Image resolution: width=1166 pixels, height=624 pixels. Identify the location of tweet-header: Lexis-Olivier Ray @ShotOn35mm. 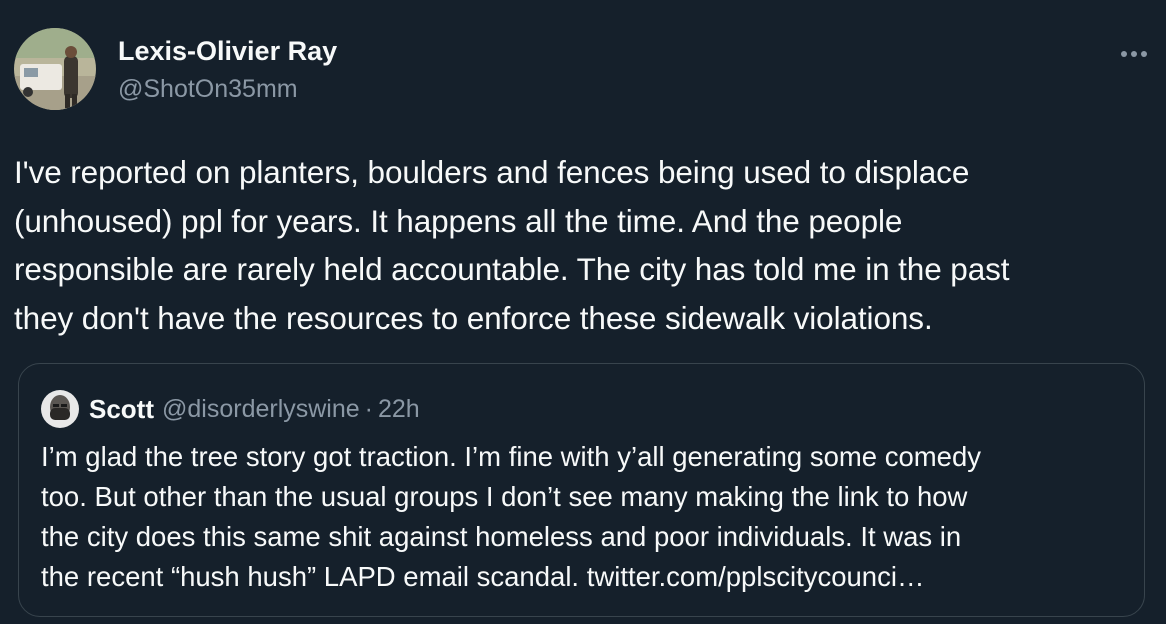
(175, 69).